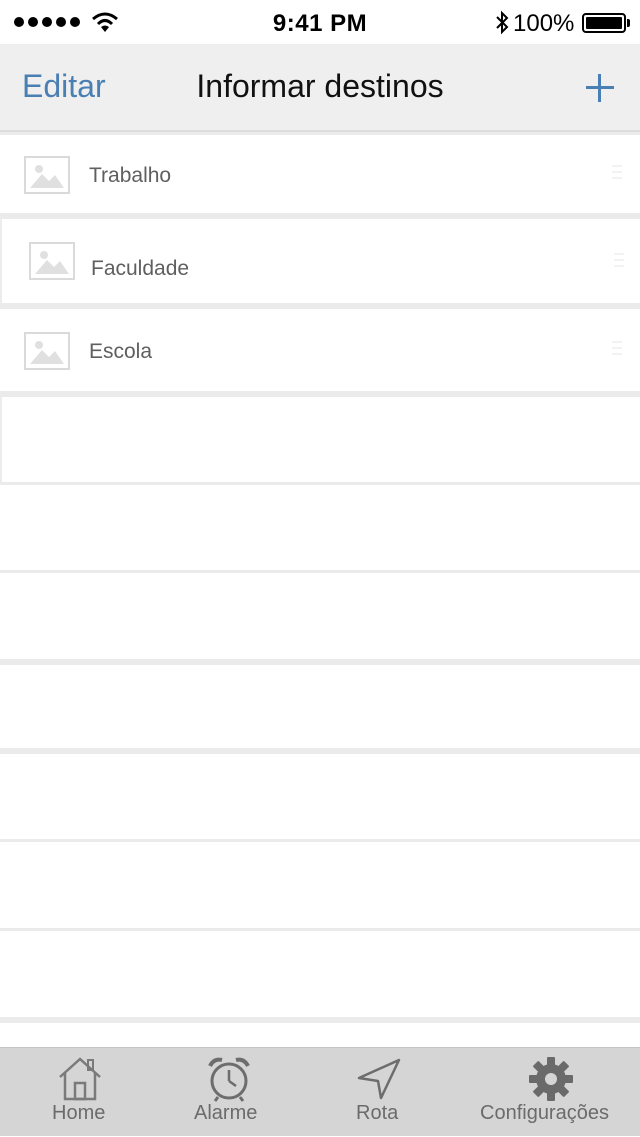 The image size is (640, 1137). What do you see at coordinates (320, 350) in the screenshot?
I see `list-item: Escola` at bounding box center [320, 350].